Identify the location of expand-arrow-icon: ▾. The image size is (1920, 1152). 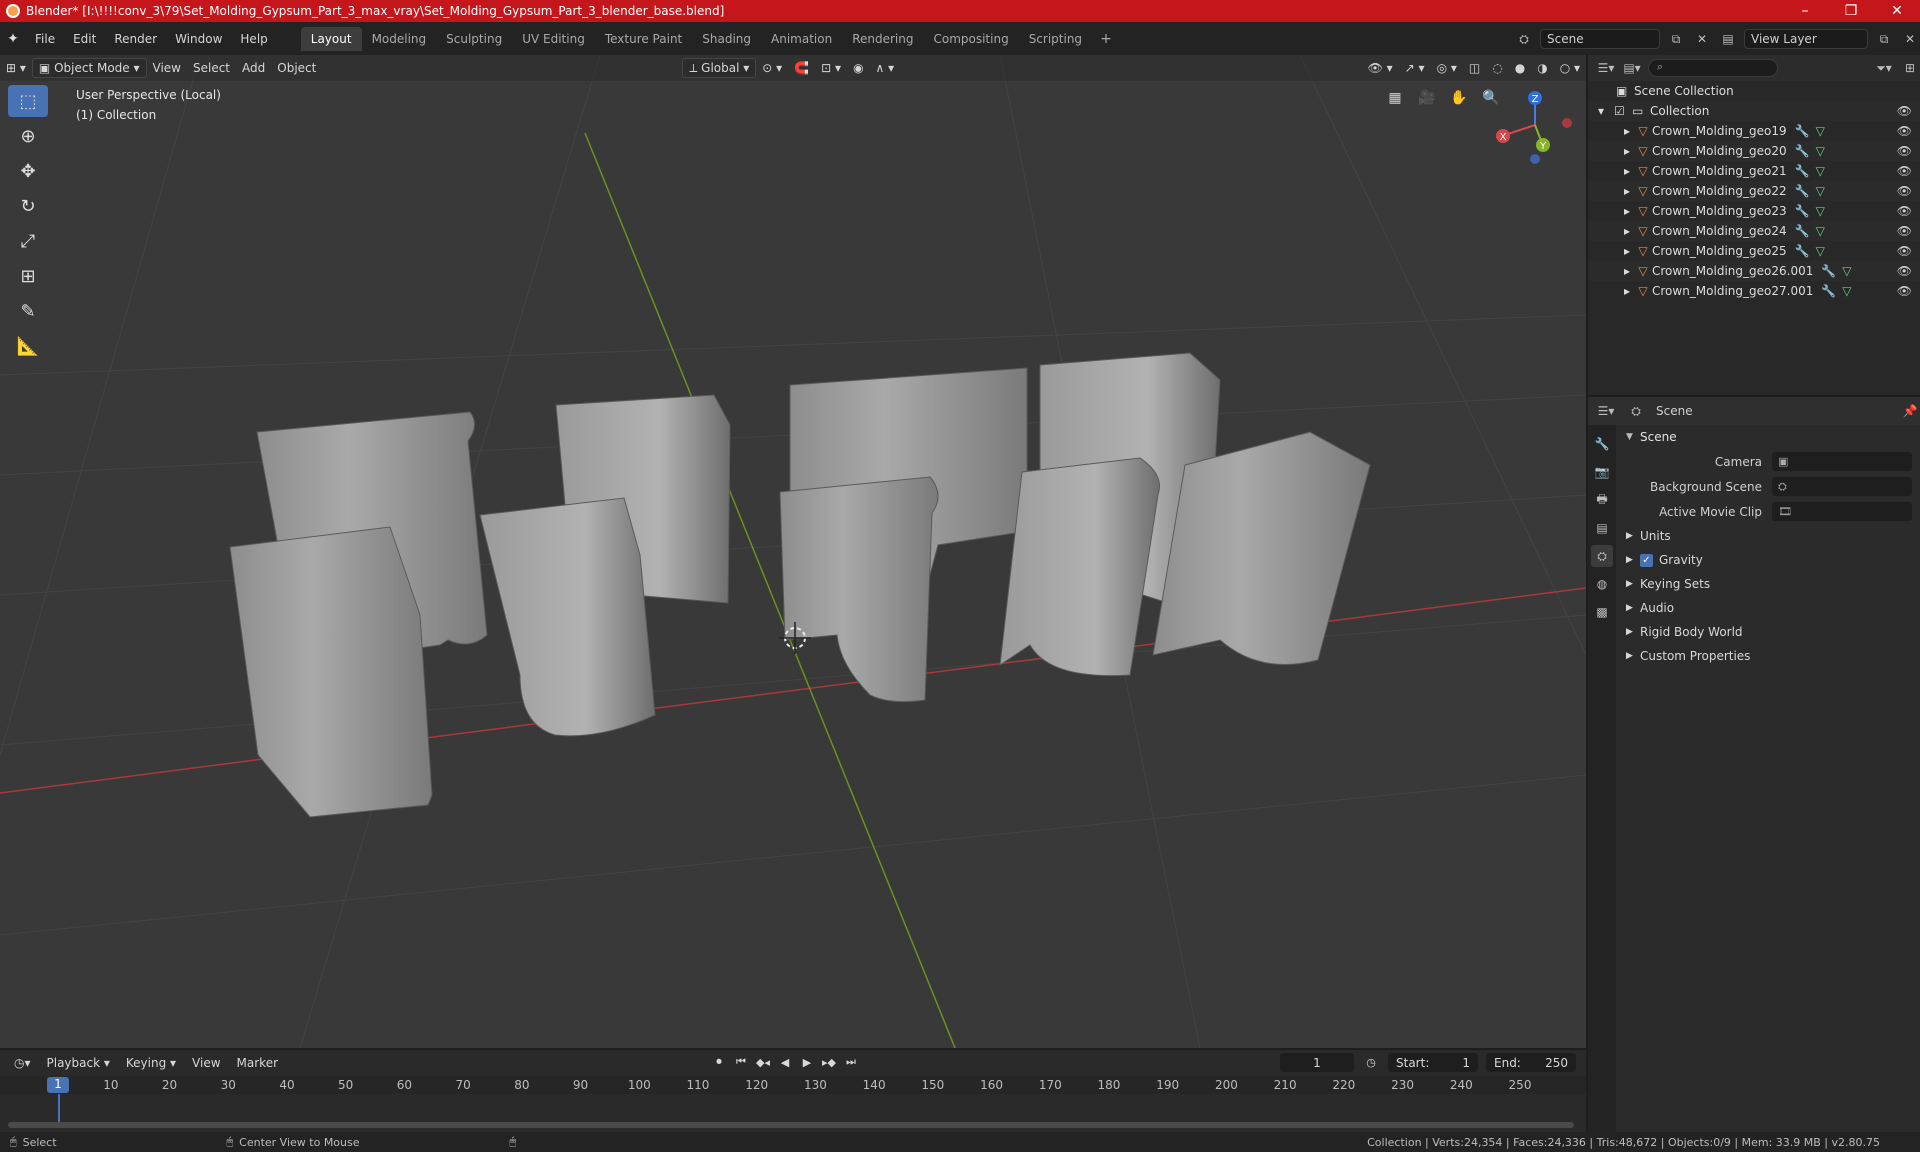
(1601, 111).